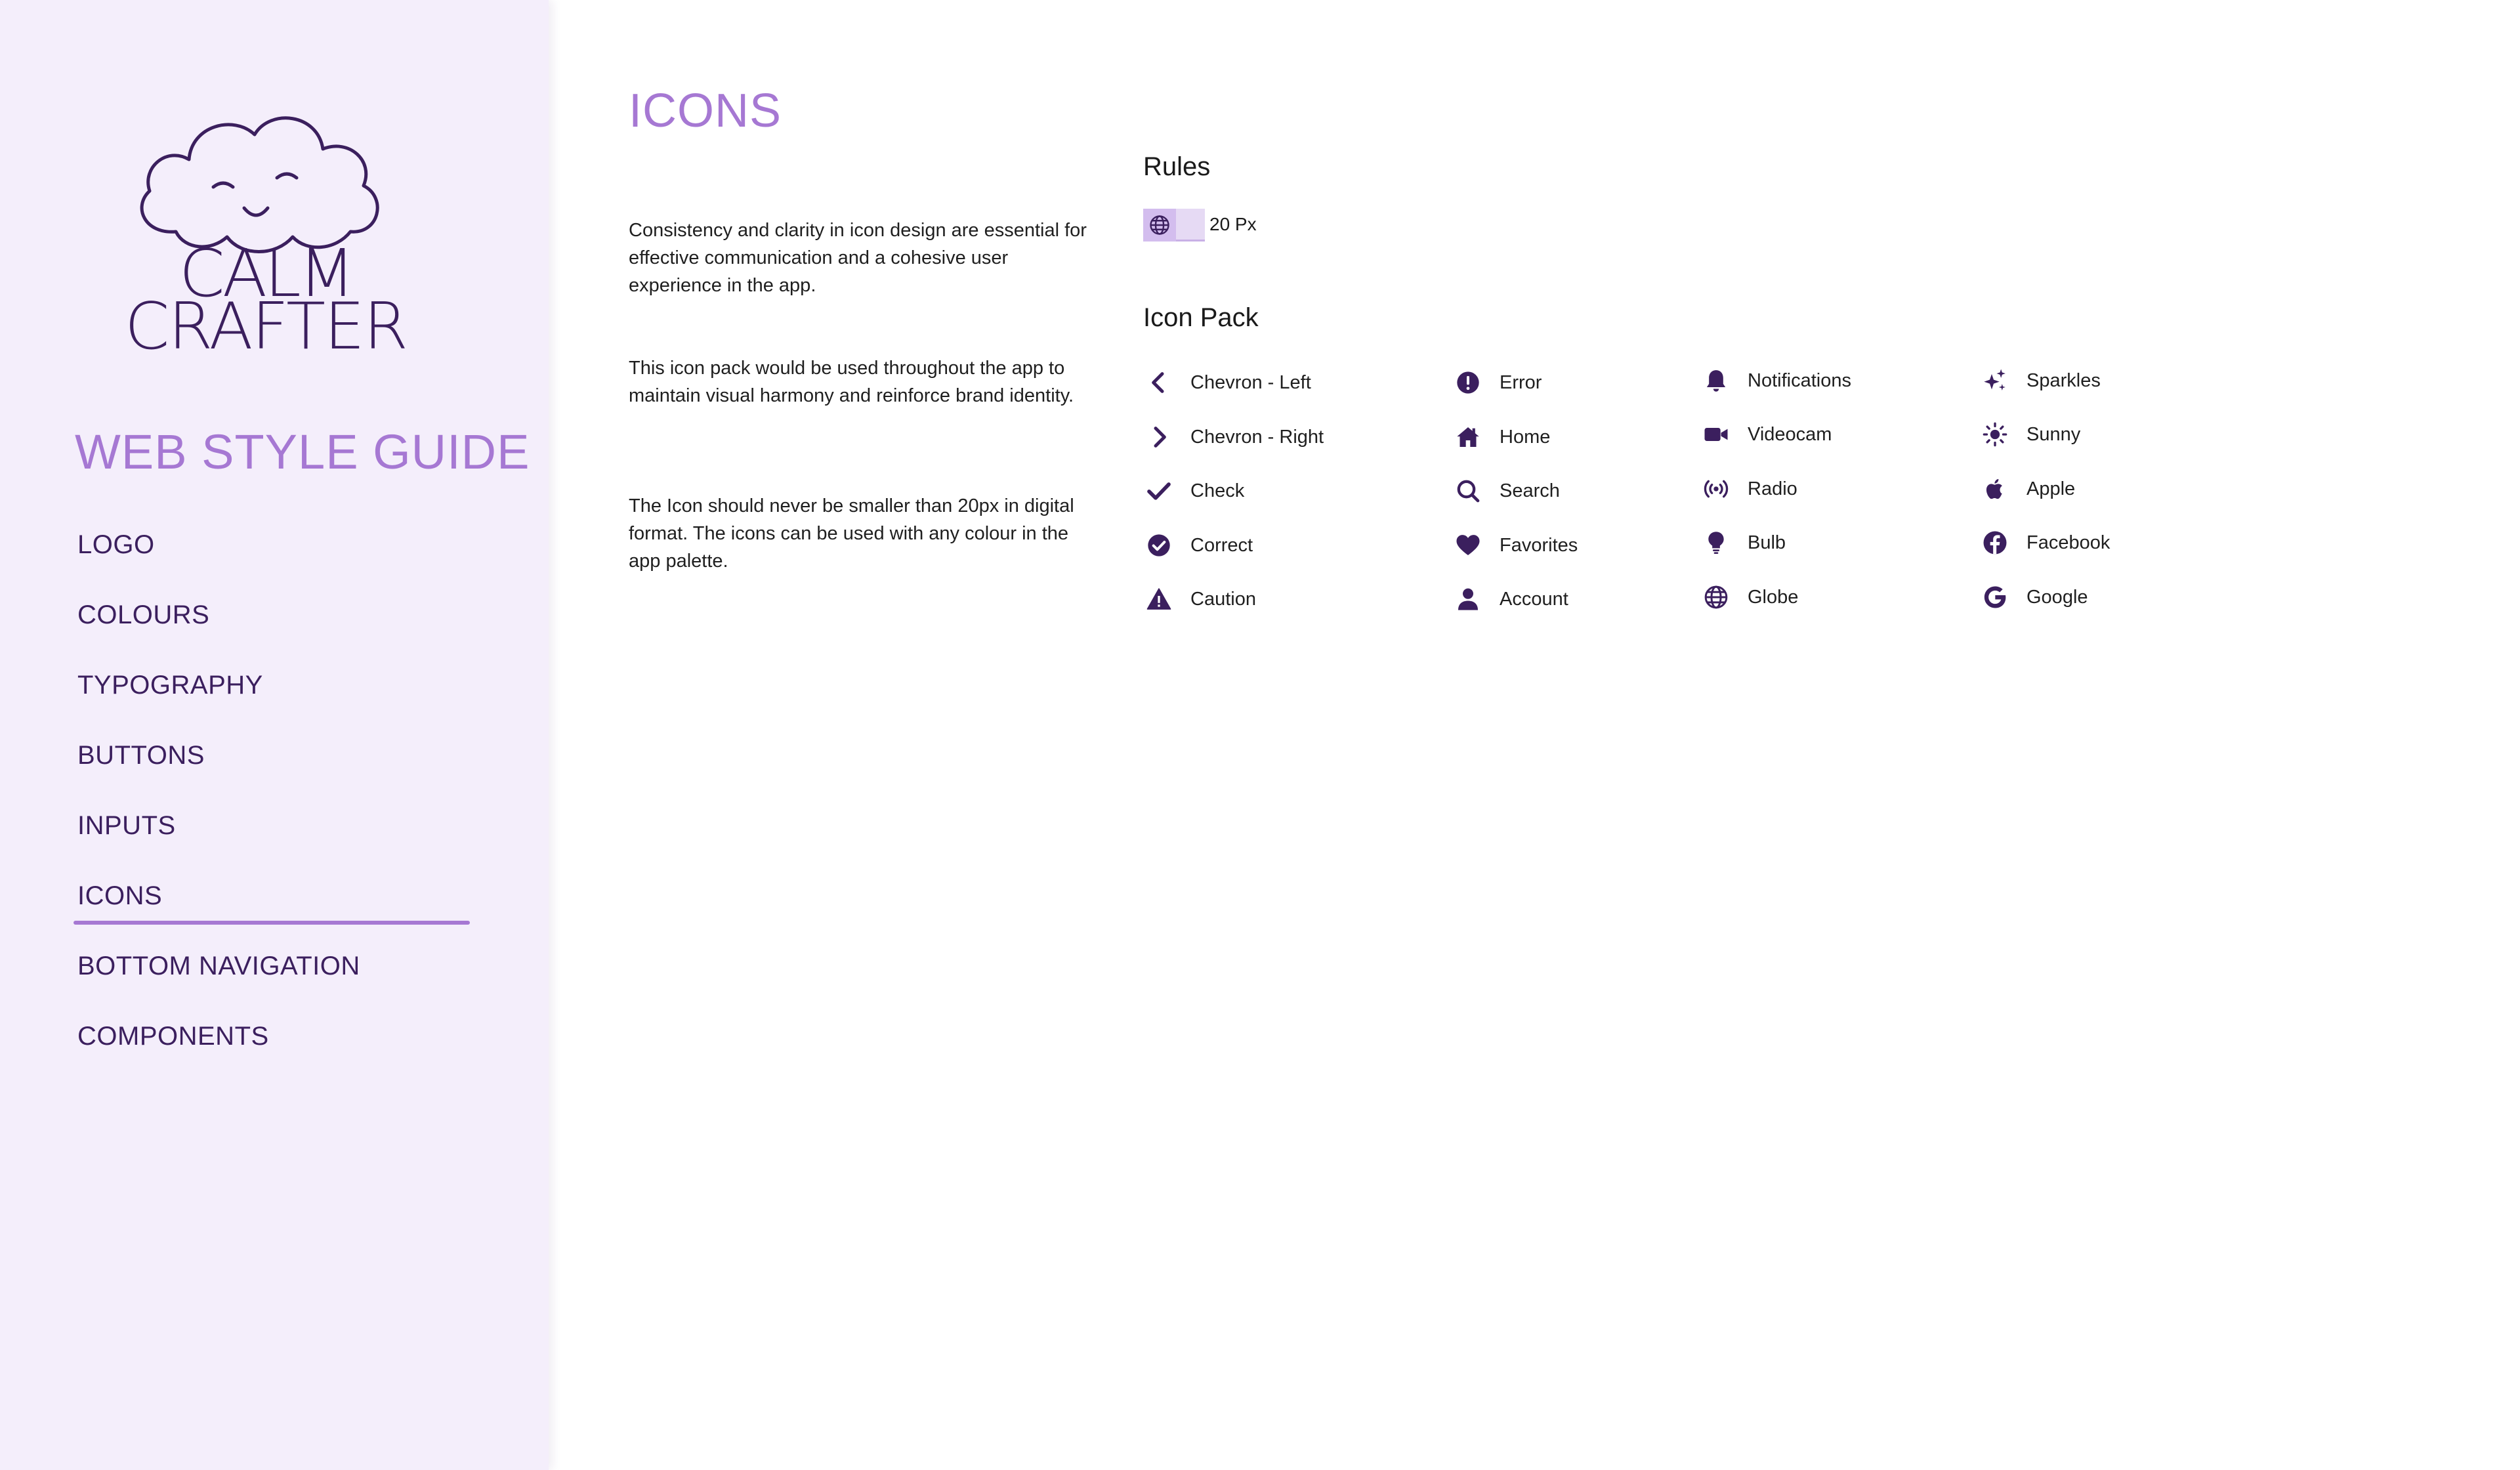  I want to click on nav-item-buttons: BUTTONS, so click(218, 776).